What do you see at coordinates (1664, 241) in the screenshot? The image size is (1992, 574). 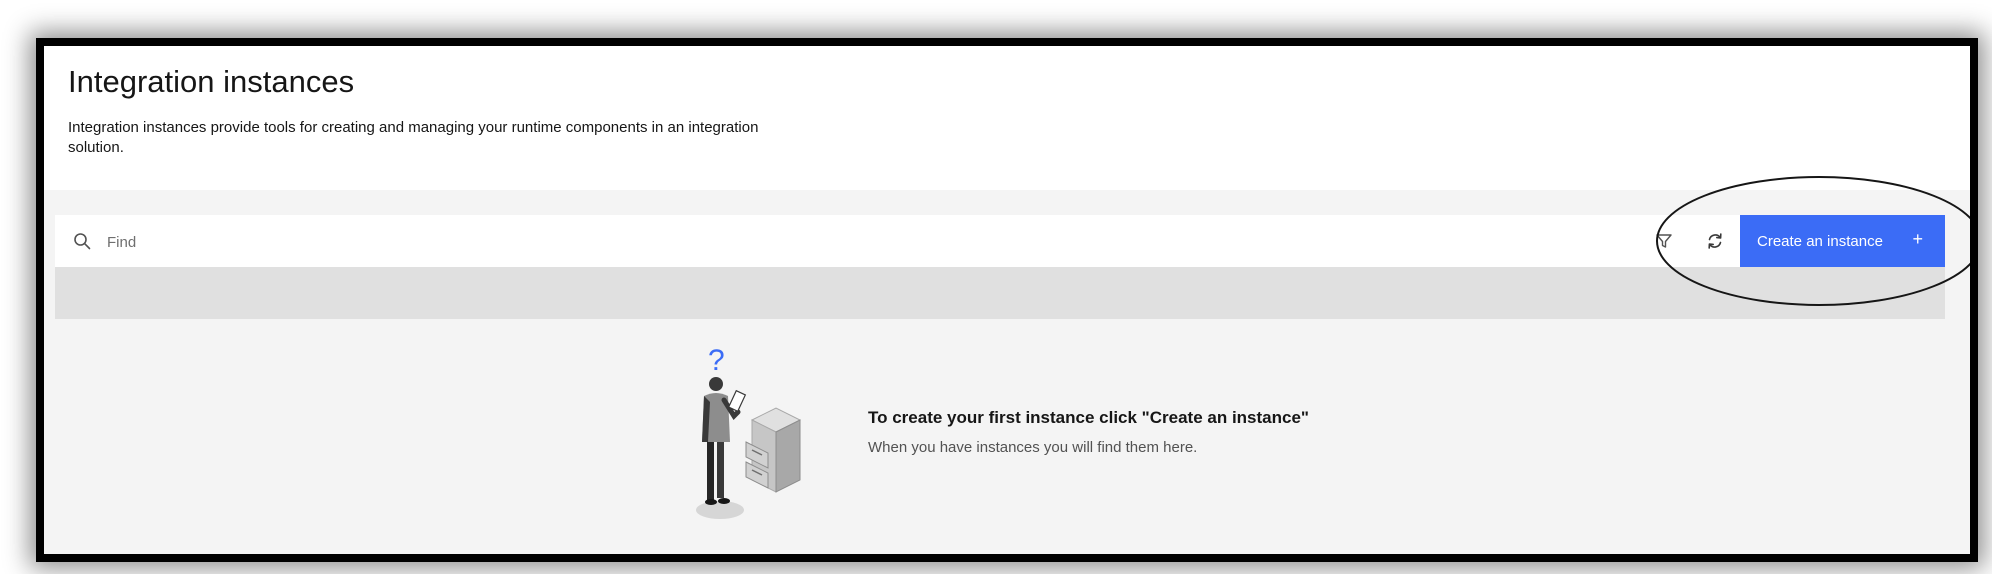 I see `filter-icon` at bounding box center [1664, 241].